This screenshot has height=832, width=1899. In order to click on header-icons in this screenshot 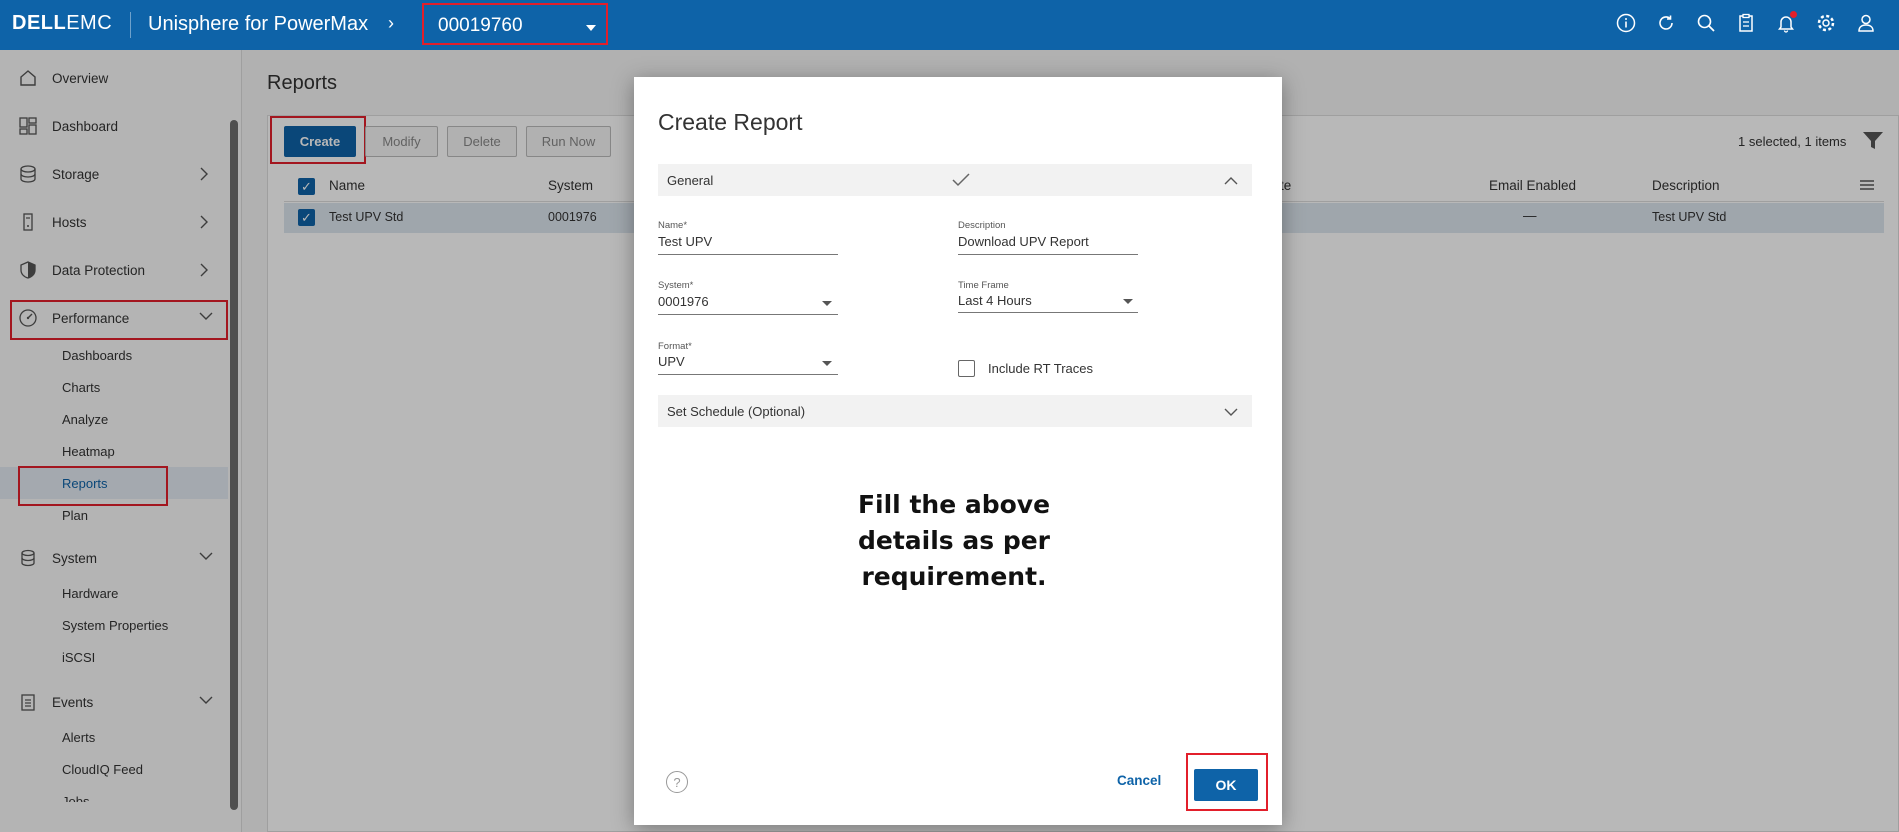, I will do `click(1746, 23)`.